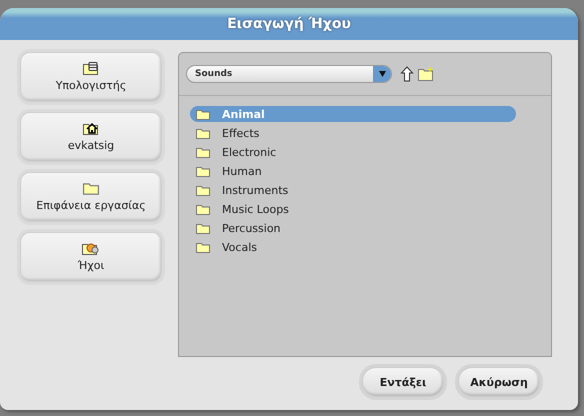 The height and width of the screenshot is (416, 584). Describe the element at coordinates (91, 128) in the screenshot. I see `home-folder-icon` at that location.